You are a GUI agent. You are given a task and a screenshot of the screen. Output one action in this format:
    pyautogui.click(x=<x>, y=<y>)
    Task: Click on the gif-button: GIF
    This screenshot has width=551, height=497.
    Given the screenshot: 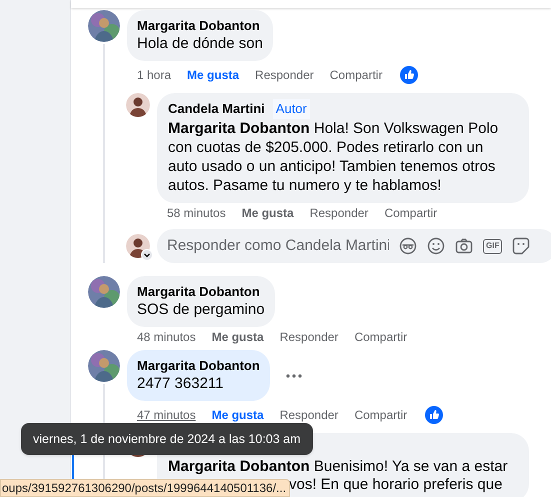 What is the action you would take?
    pyautogui.click(x=492, y=246)
    